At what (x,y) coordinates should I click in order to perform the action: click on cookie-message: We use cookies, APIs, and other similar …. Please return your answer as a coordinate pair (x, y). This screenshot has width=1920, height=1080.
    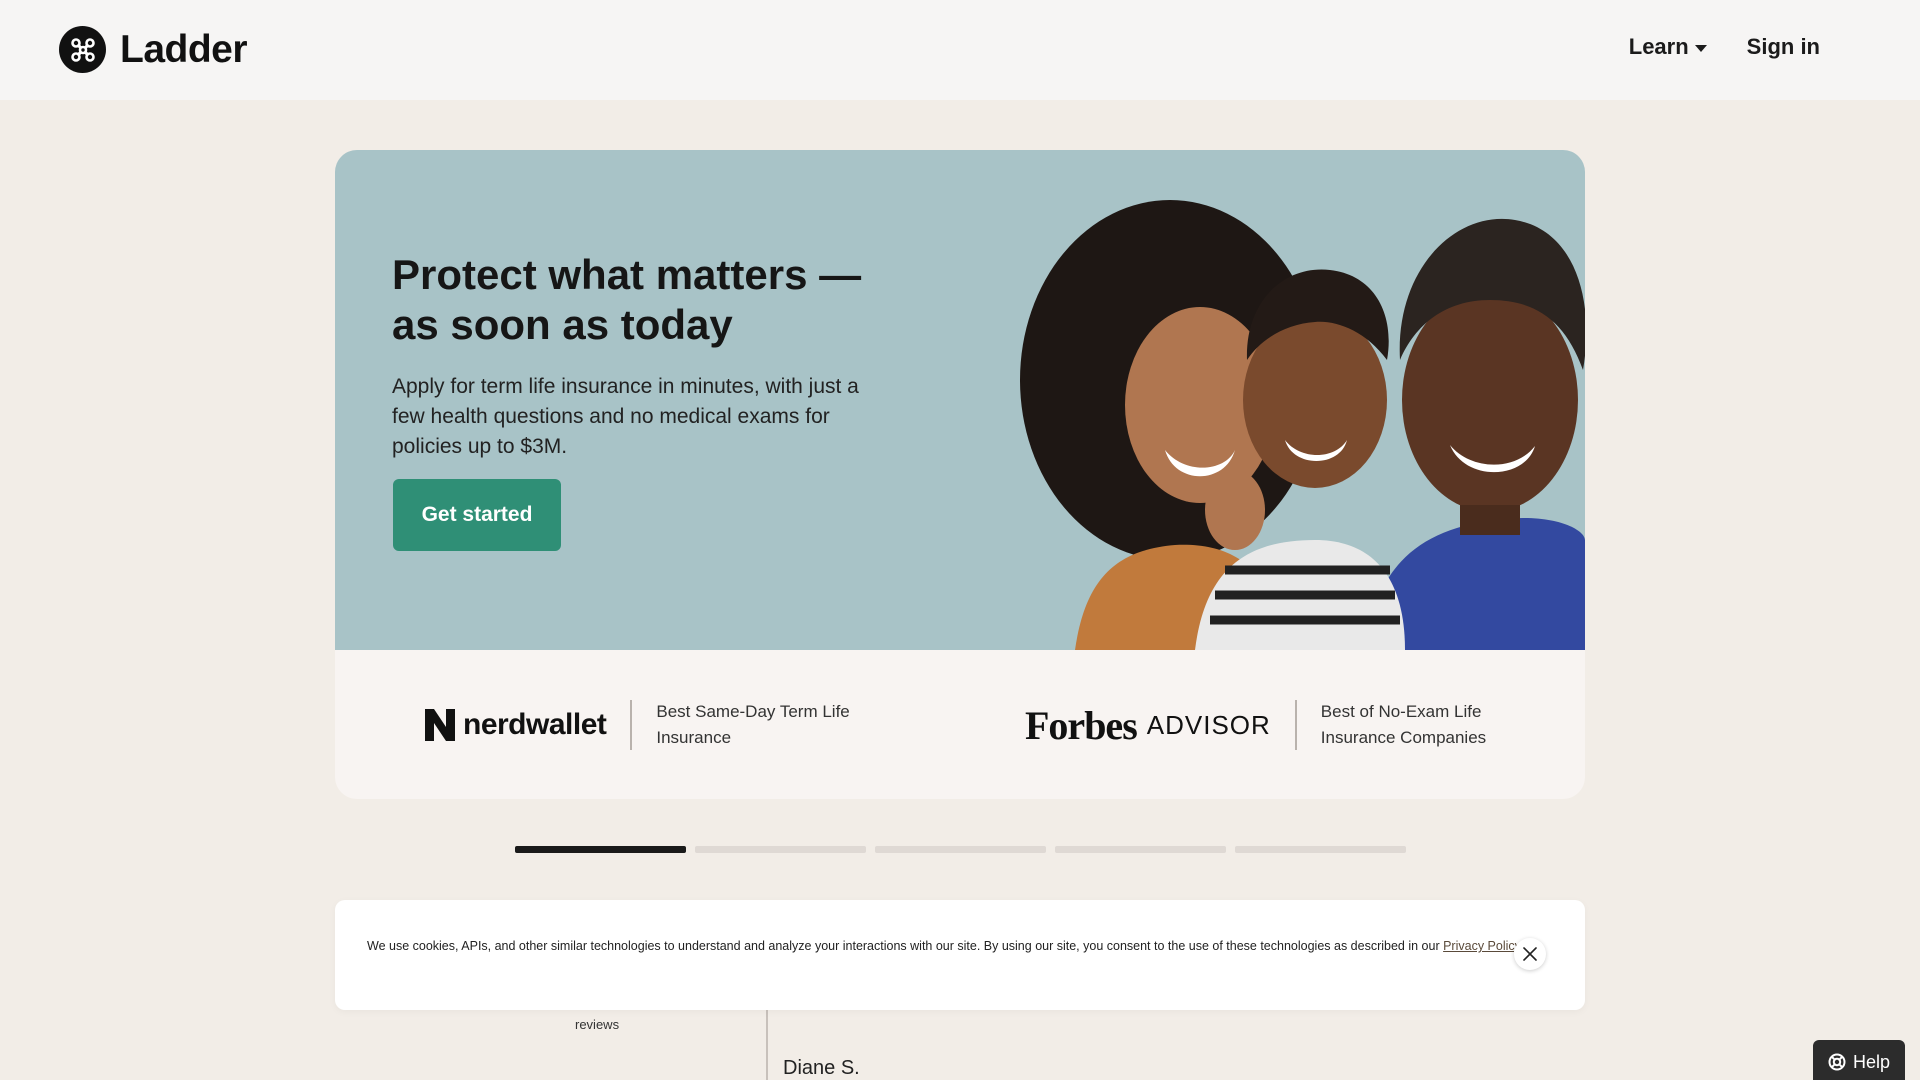
    Looking at the image, I should click on (903, 946).